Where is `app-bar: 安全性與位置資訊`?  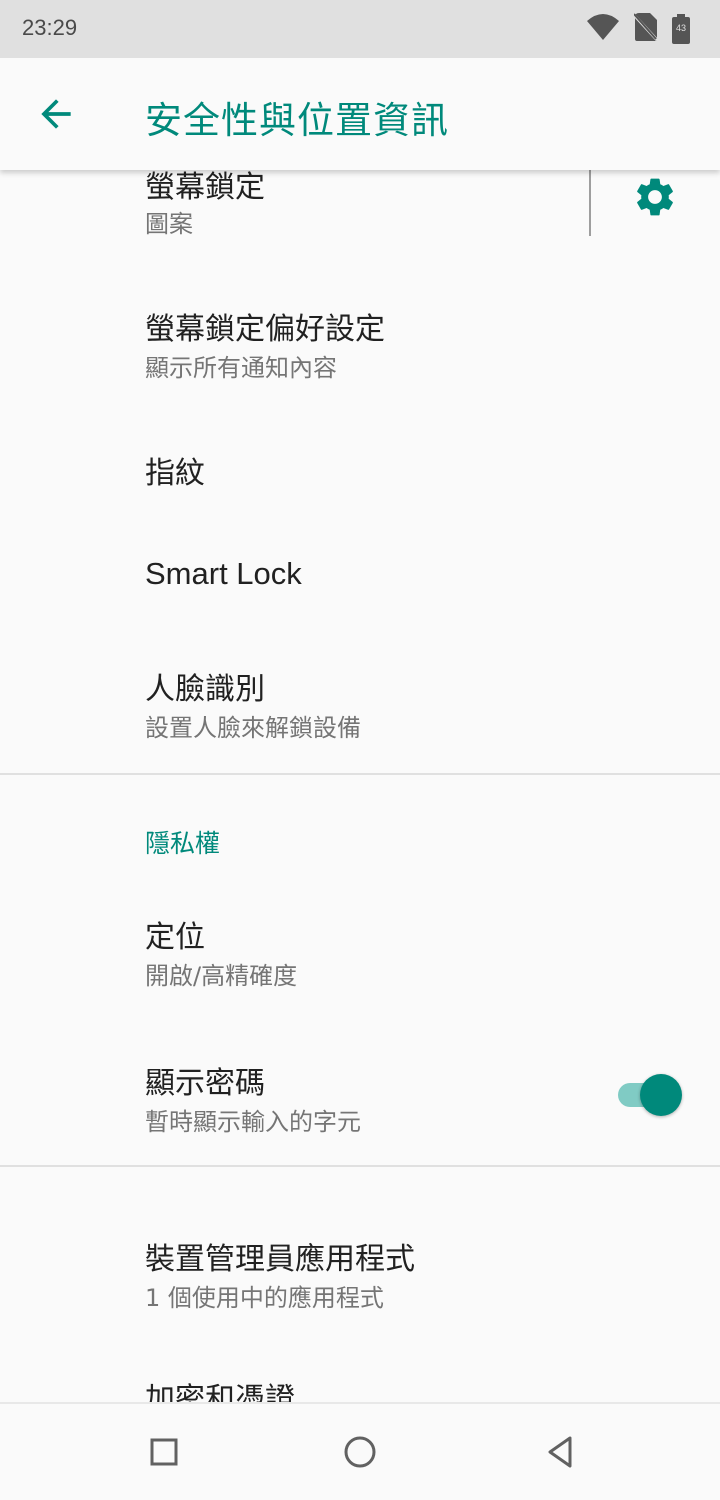 app-bar: 安全性與位置資訊 is located at coordinates (360, 114).